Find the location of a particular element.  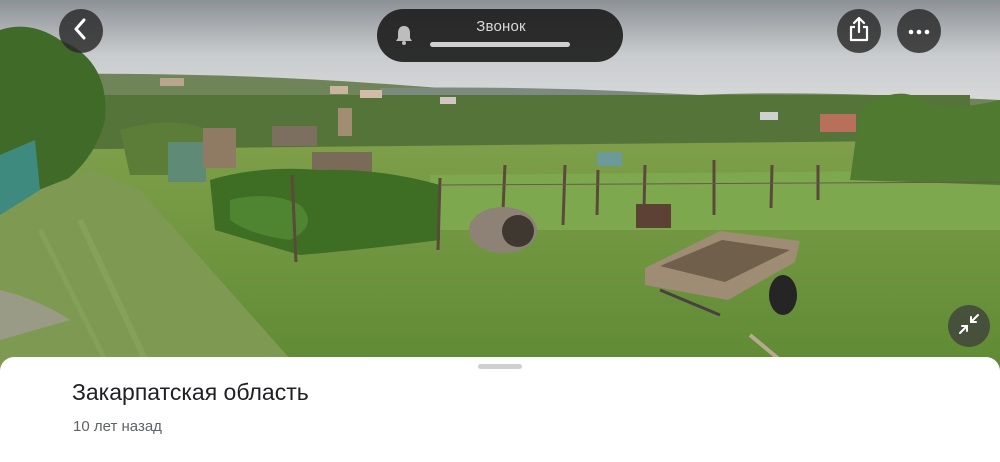

call-progress-bar is located at coordinates (500, 44).